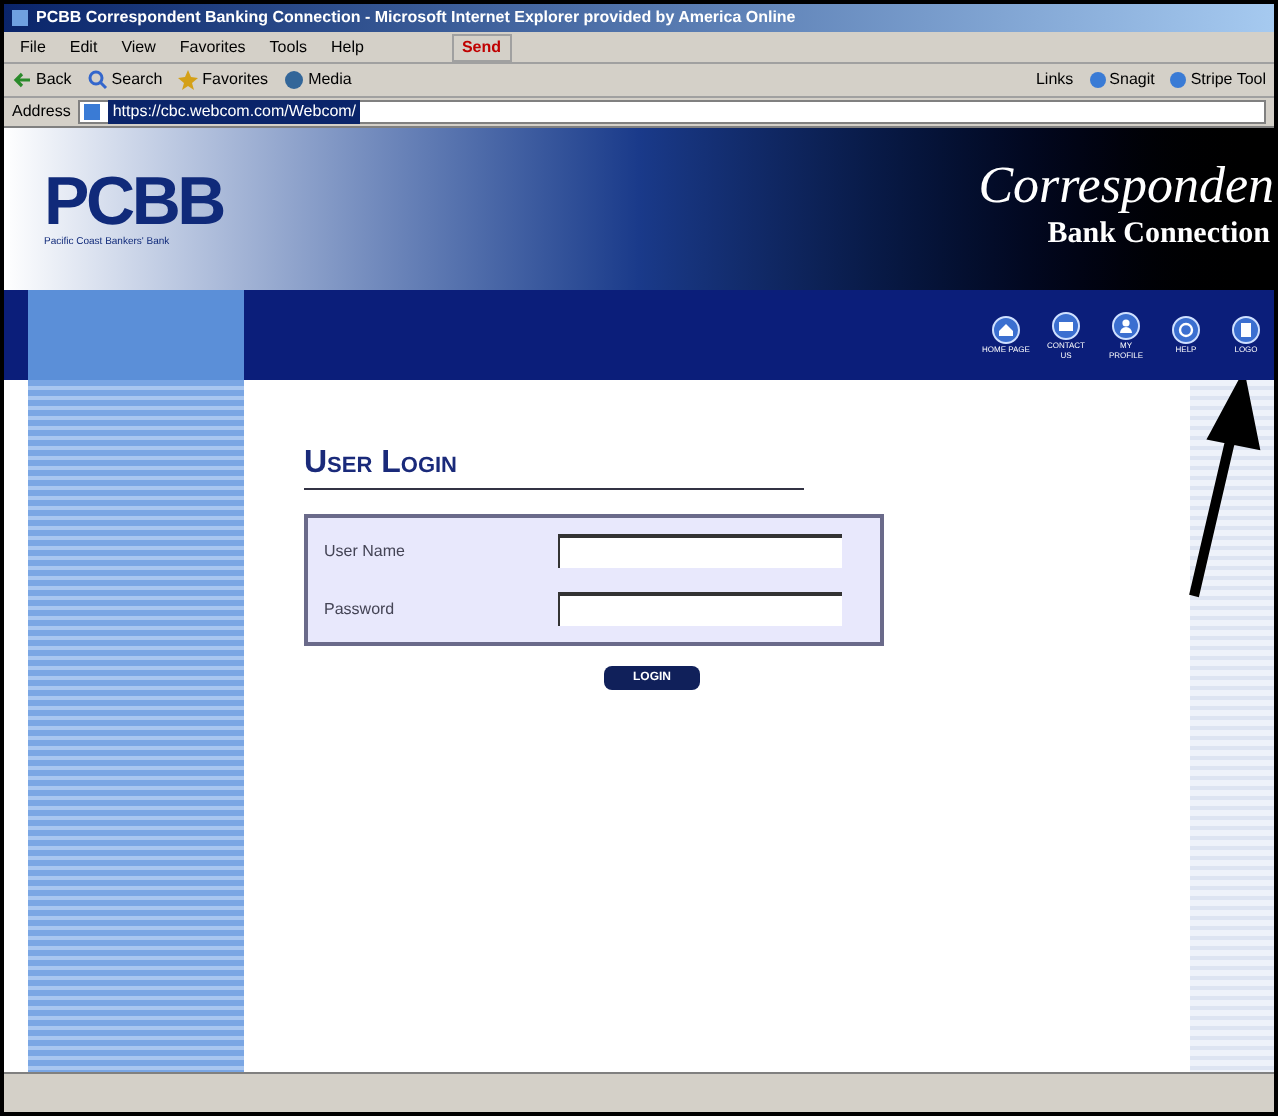 This screenshot has height=1116, width=1278. I want to click on bank-logo: PCBB, so click(134, 201).